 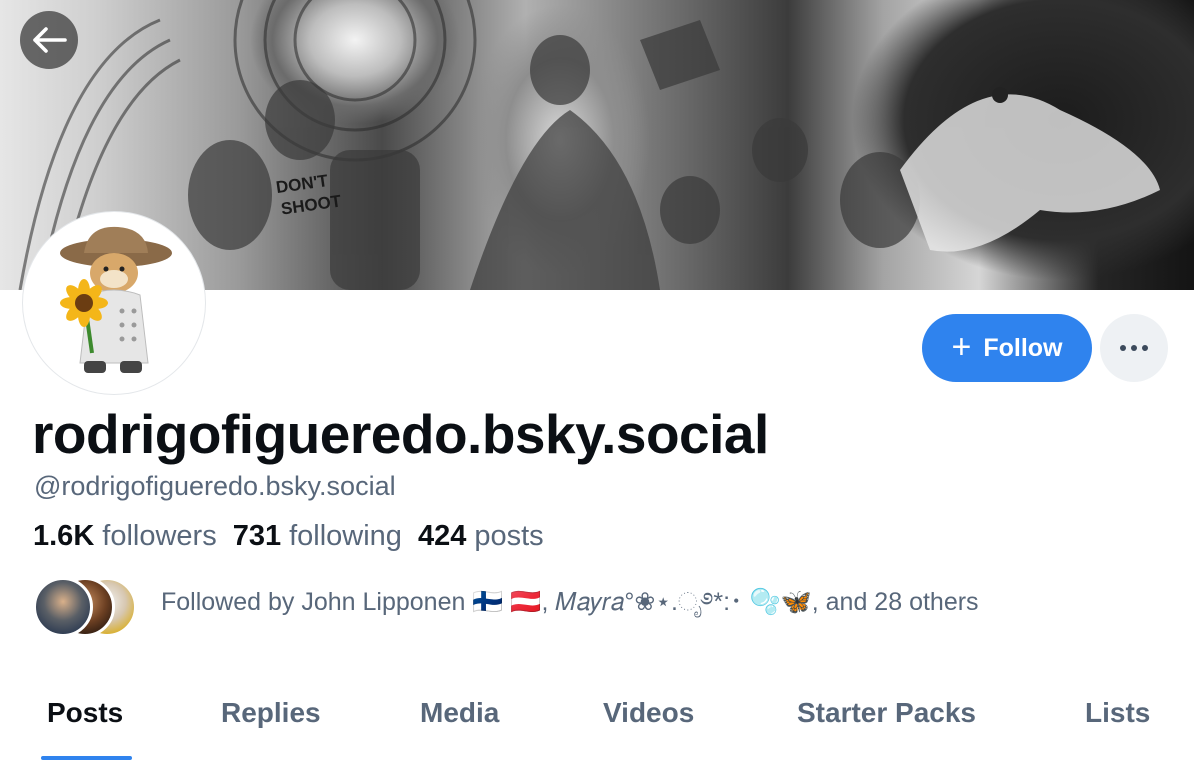 What do you see at coordinates (400, 434) in the screenshot?
I see `display-name: rodrigofigueredo.bsky.social` at bounding box center [400, 434].